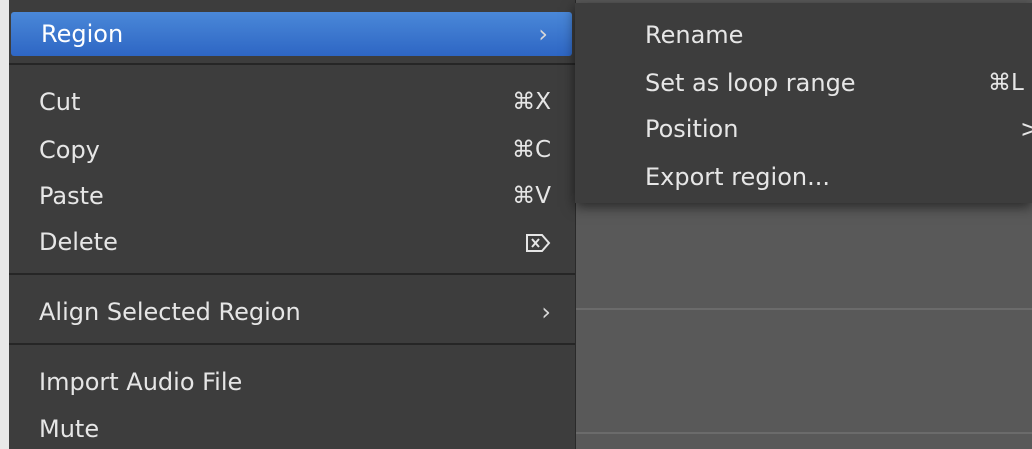 The width and height of the screenshot is (1032, 449). What do you see at coordinates (292, 382) in the screenshot?
I see `menu-item-import-audio-file: Import Audio File` at bounding box center [292, 382].